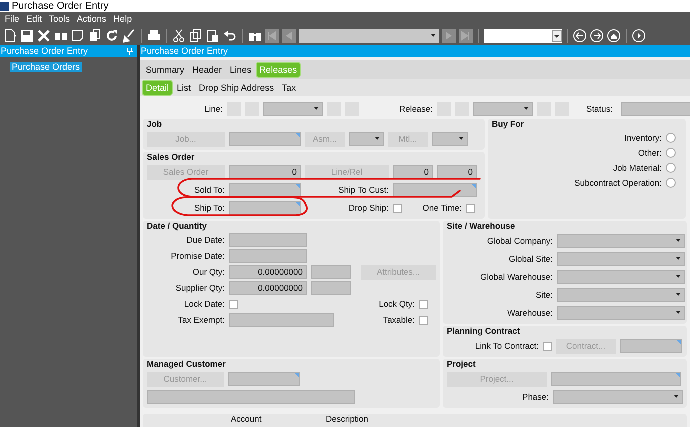 The image size is (690, 427). I want to click on play-icon, so click(639, 35).